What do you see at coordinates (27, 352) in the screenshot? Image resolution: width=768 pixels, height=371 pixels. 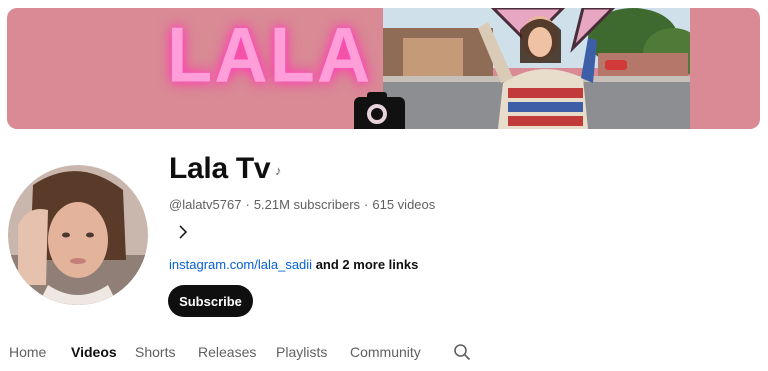 I see `tab-home: Home` at bounding box center [27, 352].